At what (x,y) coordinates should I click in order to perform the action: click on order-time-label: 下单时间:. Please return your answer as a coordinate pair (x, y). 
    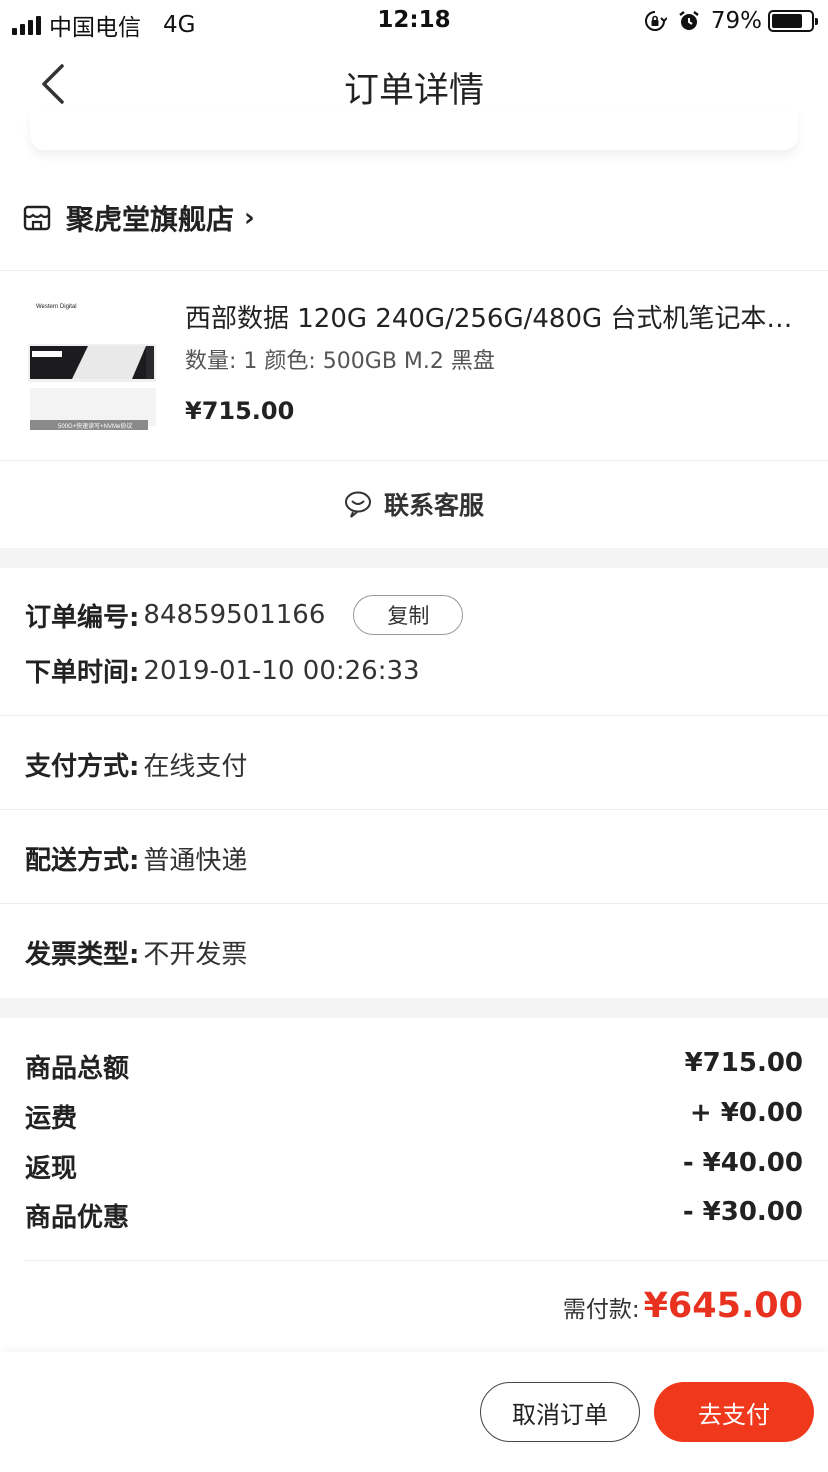
    Looking at the image, I should click on (82, 673).